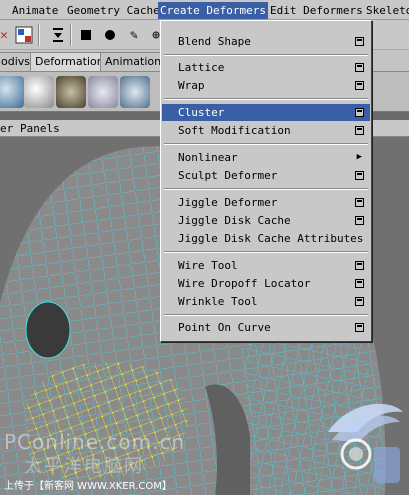 This screenshot has width=409, height=495. I want to click on menu-item-wrinkle-tool: Wrinkle Tool, so click(266, 301).